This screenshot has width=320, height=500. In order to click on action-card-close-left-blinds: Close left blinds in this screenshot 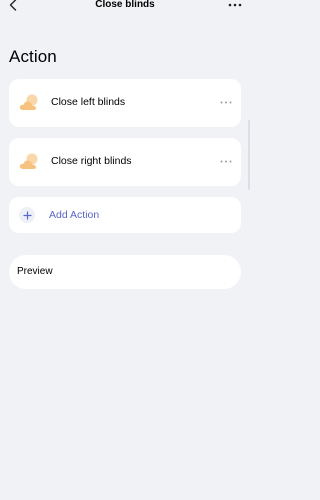, I will do `click(125, 103)`.